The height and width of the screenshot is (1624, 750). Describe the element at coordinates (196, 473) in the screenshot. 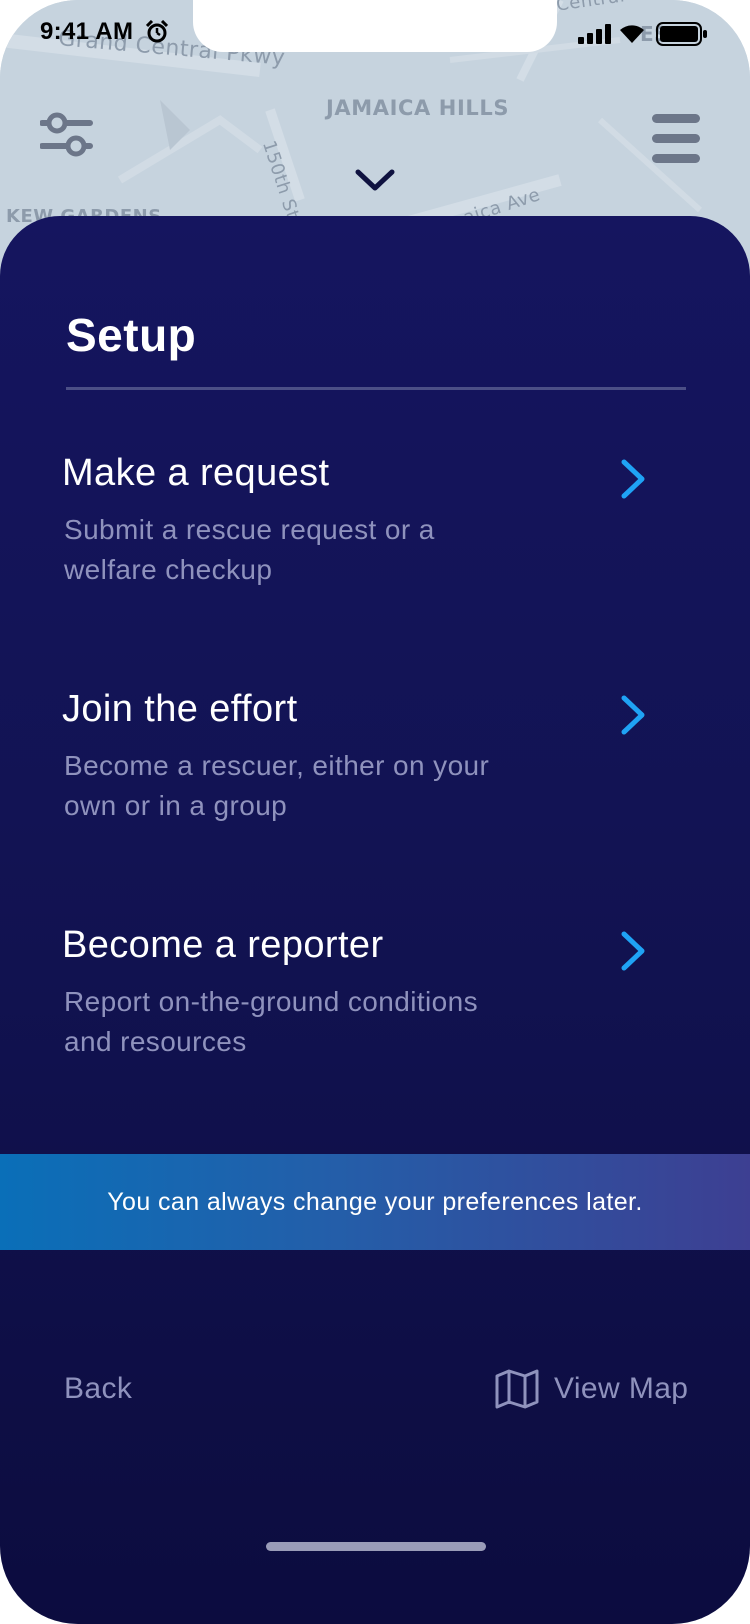

I see `option-title: Make a request` at that location.